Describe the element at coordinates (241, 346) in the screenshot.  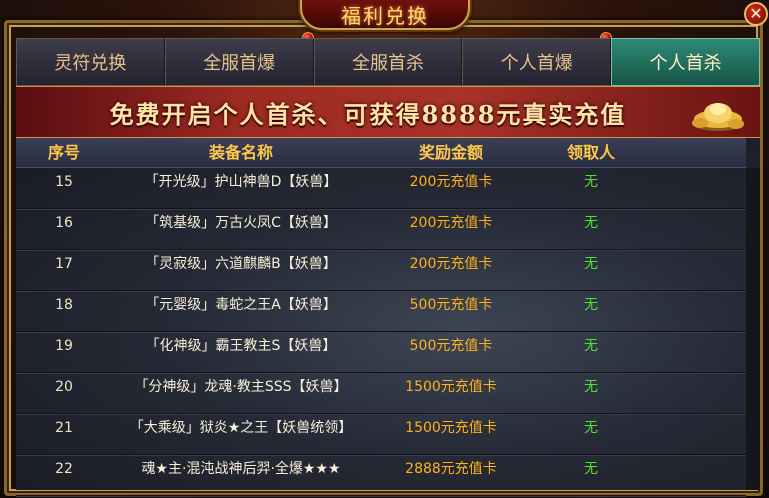
I see `row-name: 「化神级」霸王教主S【妖兽】` at that location.